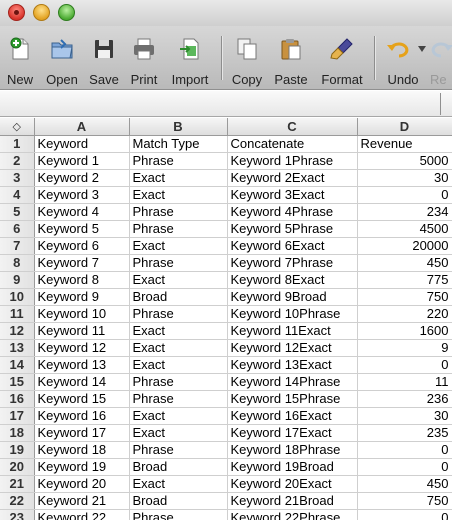 The width and height of the screenshot is (452, 520). Describe the element at coordinates (66, 12) in the screenshot. I see `zoom-window-button` at that location.